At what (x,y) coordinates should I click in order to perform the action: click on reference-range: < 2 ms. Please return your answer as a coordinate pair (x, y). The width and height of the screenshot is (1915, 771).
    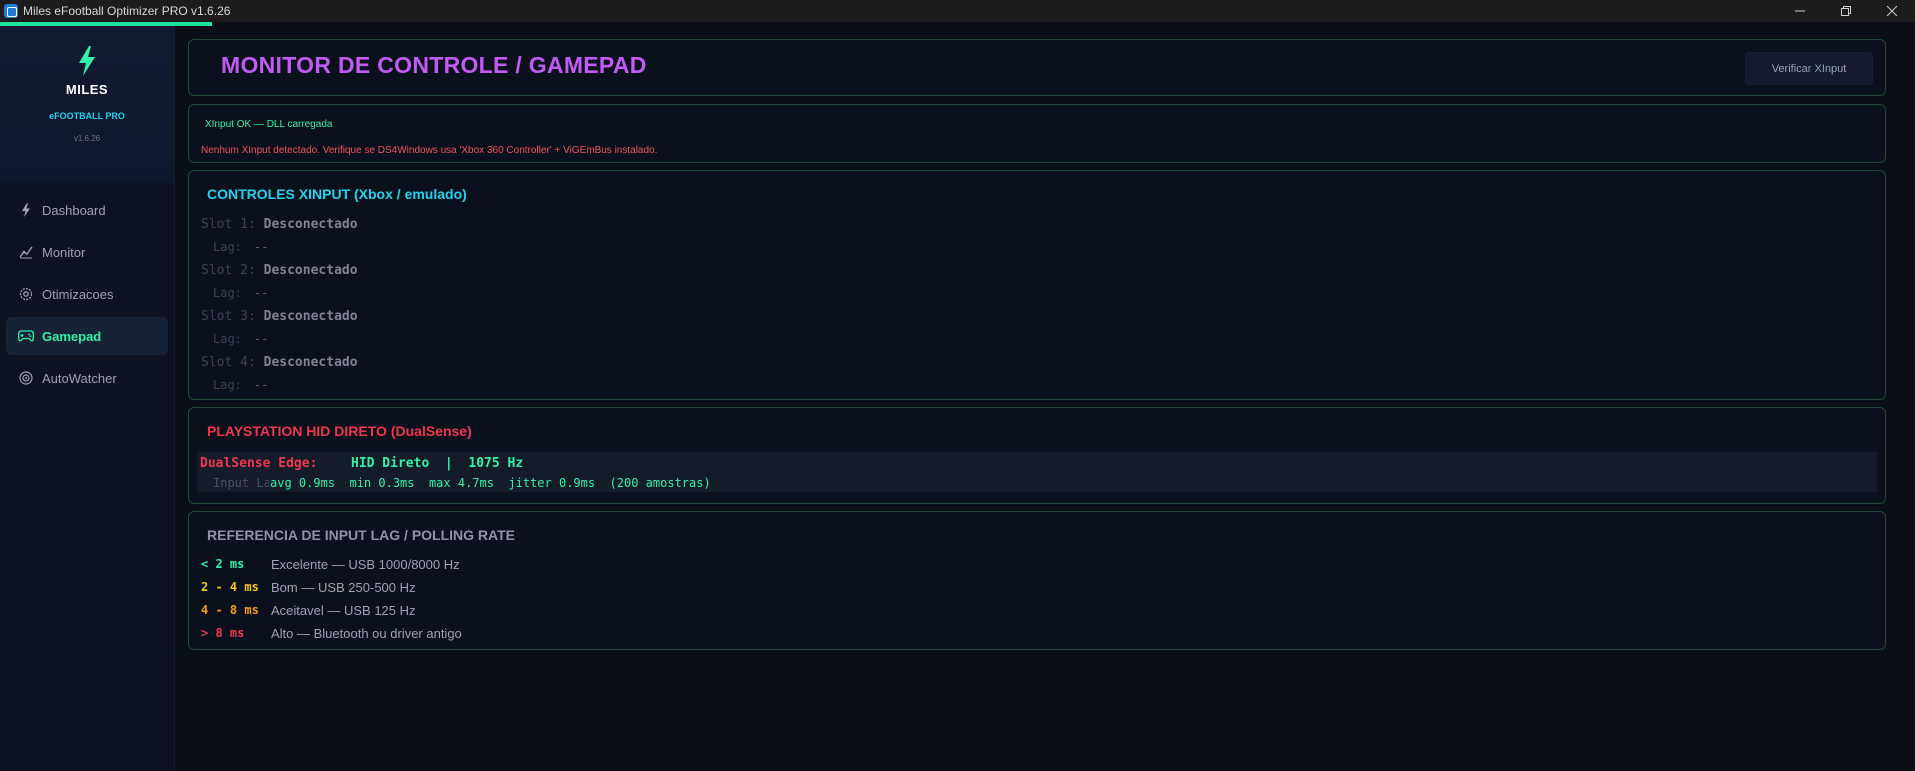
    Looking at the image, I should click on (223, 564).